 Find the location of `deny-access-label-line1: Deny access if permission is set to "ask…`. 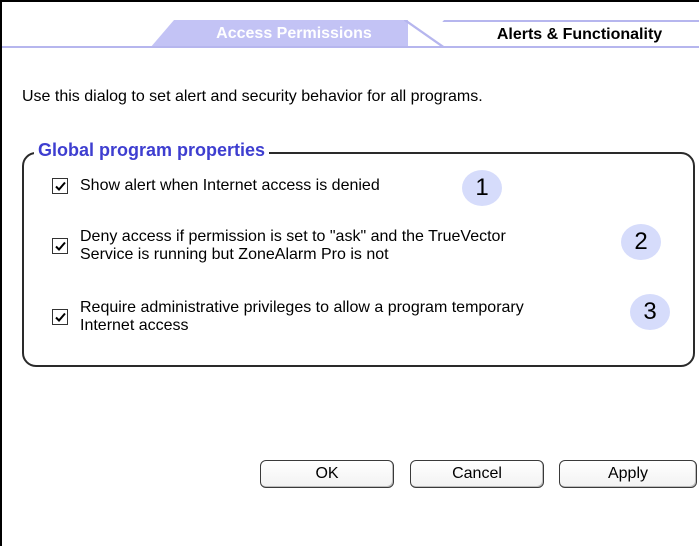

deny-access-label-line1: Deny access if permission is set to "ask… is located at coordinates (293, 236).